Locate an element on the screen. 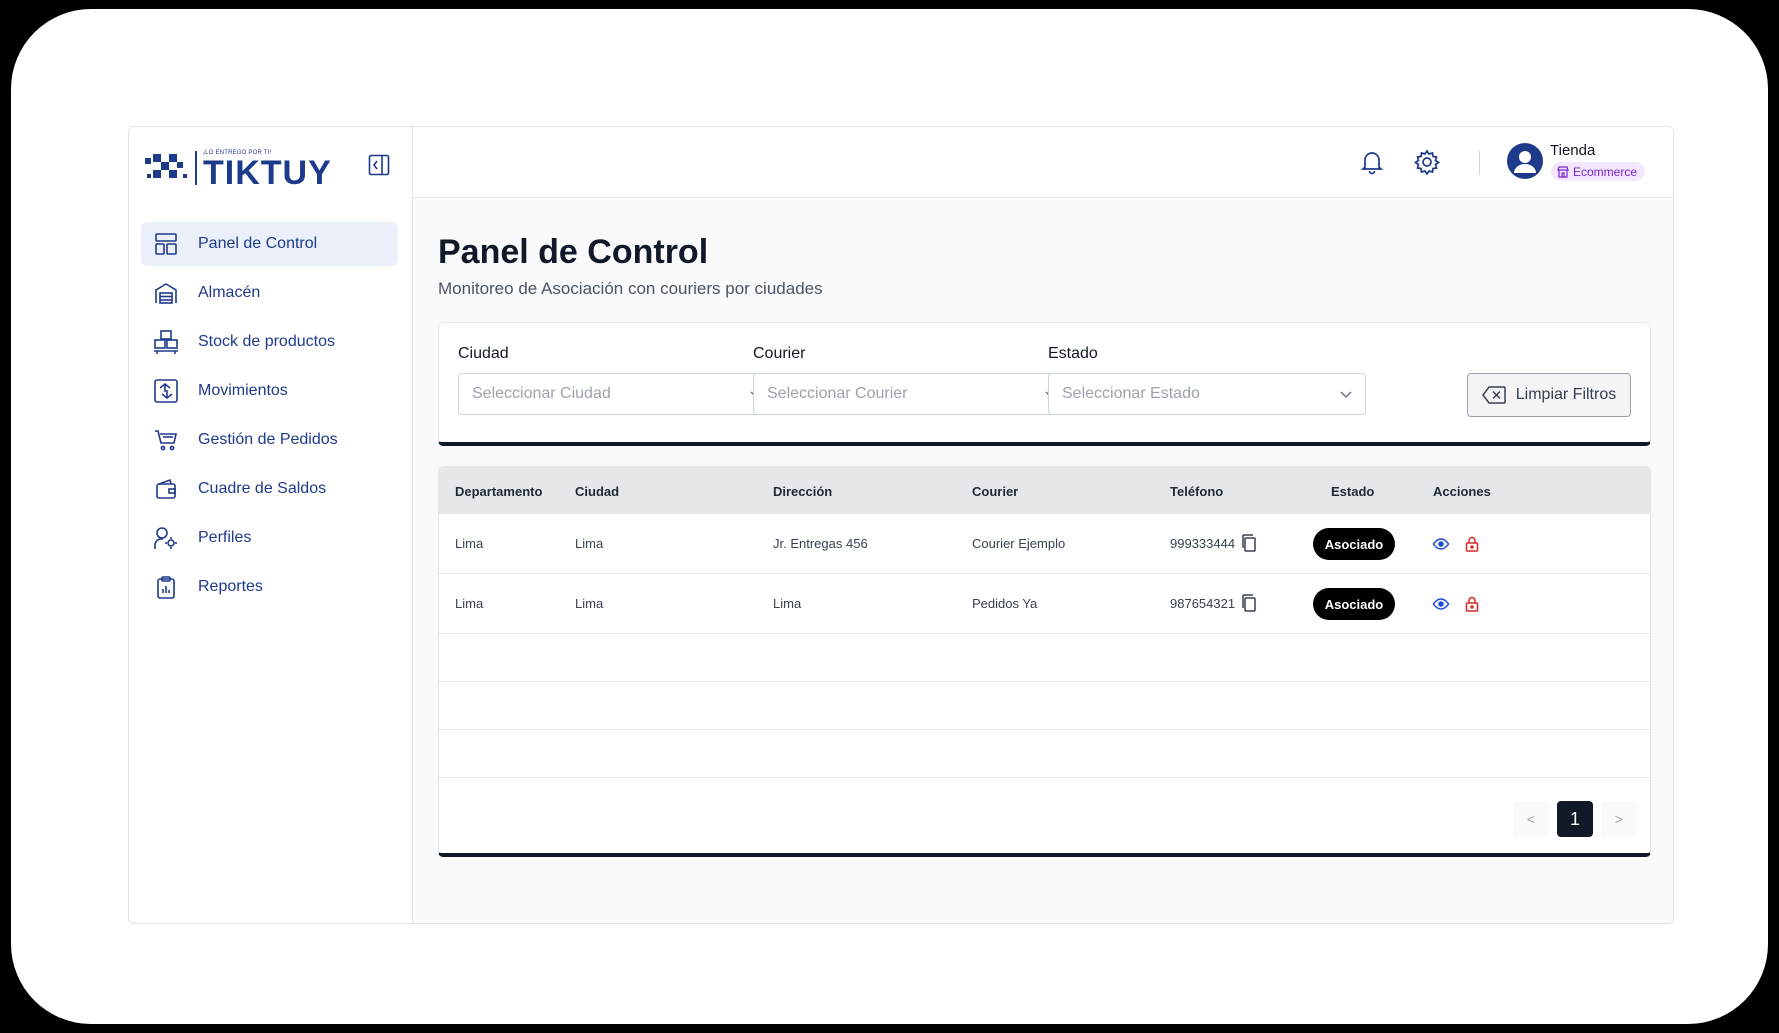 The width and height of the screenshot is (1779, 1033). sidebar-collapse-icon is located at coordinates (379, 165).